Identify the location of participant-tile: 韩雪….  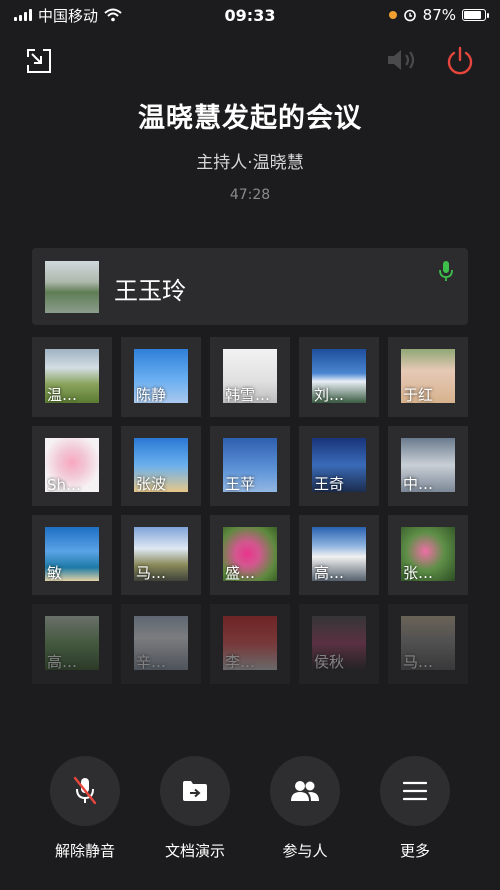
(250, 377).